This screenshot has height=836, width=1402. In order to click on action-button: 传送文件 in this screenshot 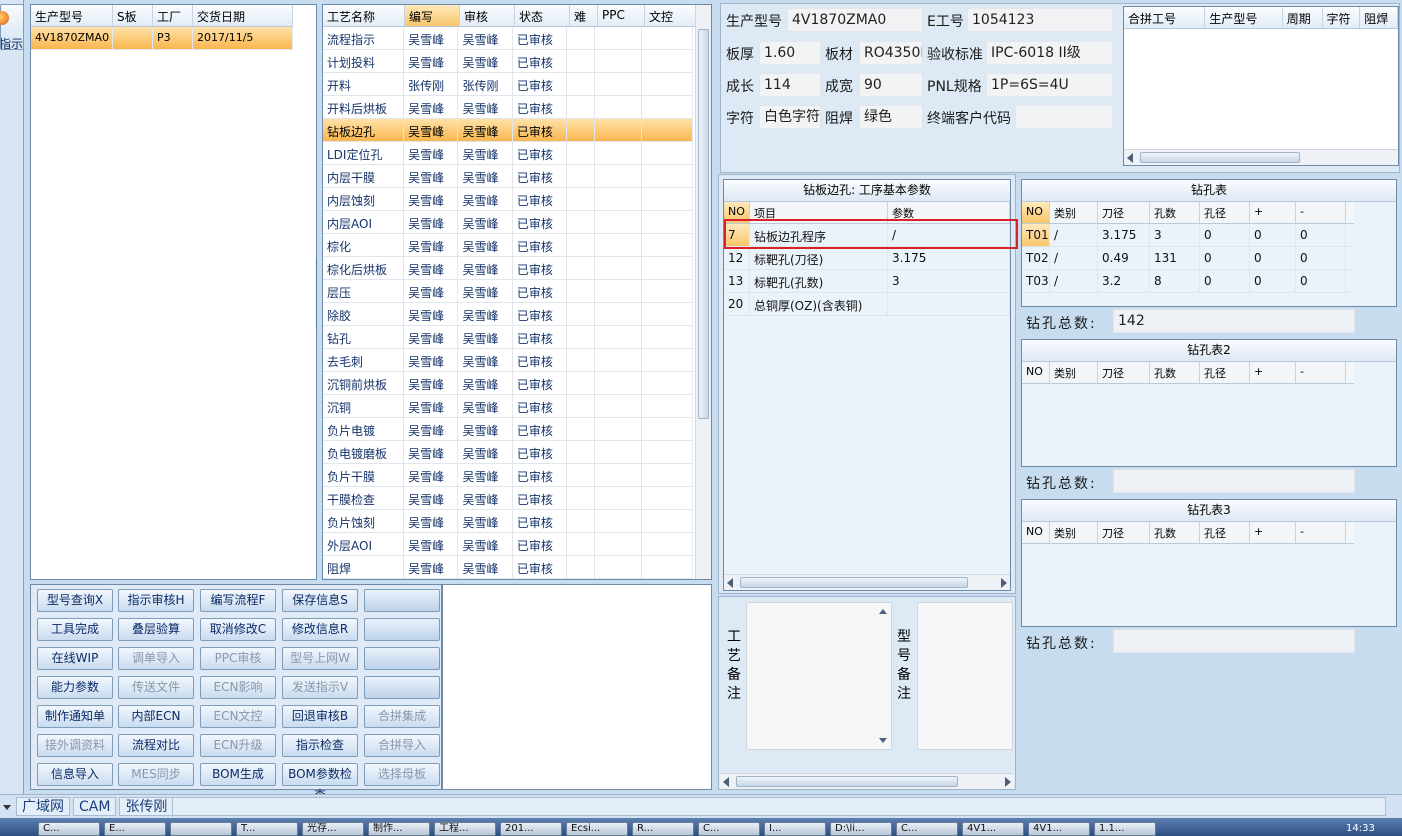, I will do `click(156, 687)`.